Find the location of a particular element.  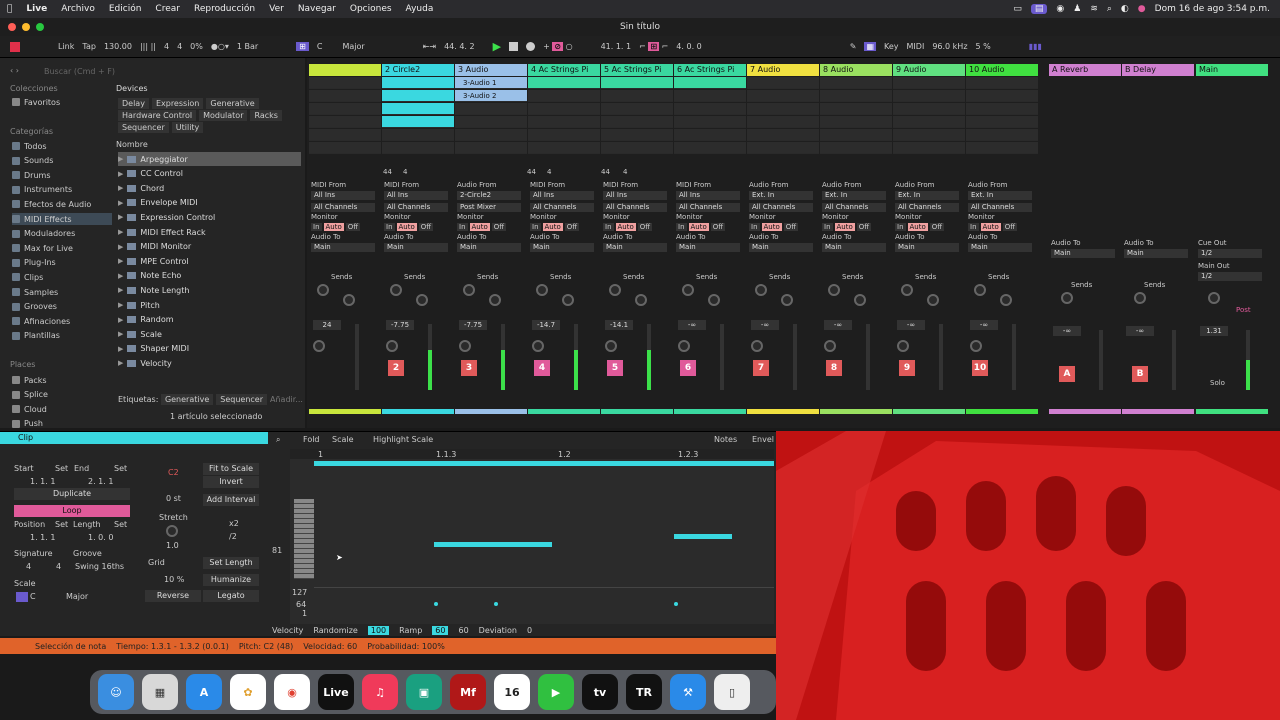

tag-racks: Racks is located at coordinates (266, 115).